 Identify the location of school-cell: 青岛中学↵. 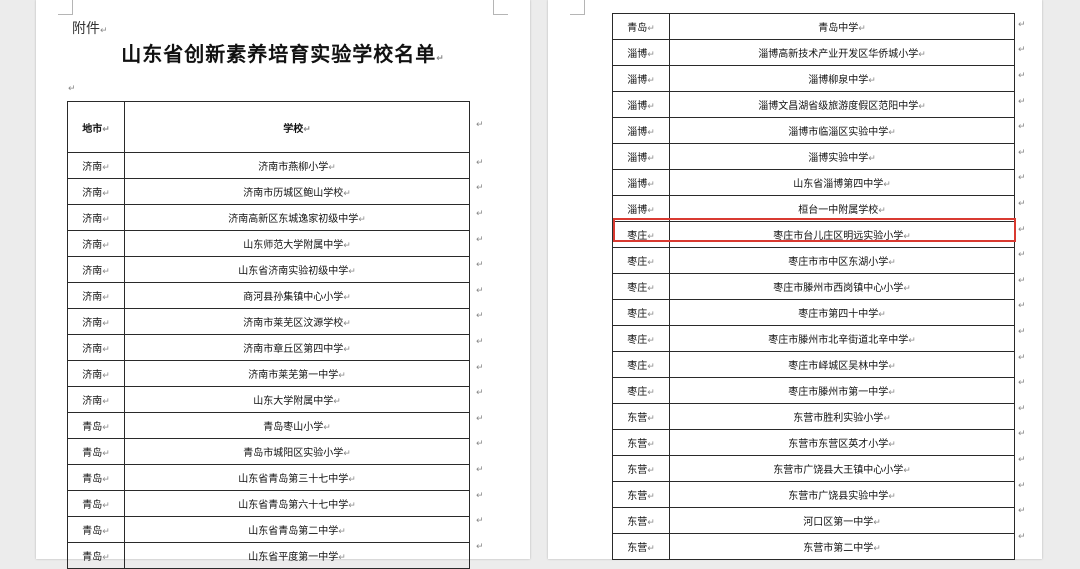
(842, 26).